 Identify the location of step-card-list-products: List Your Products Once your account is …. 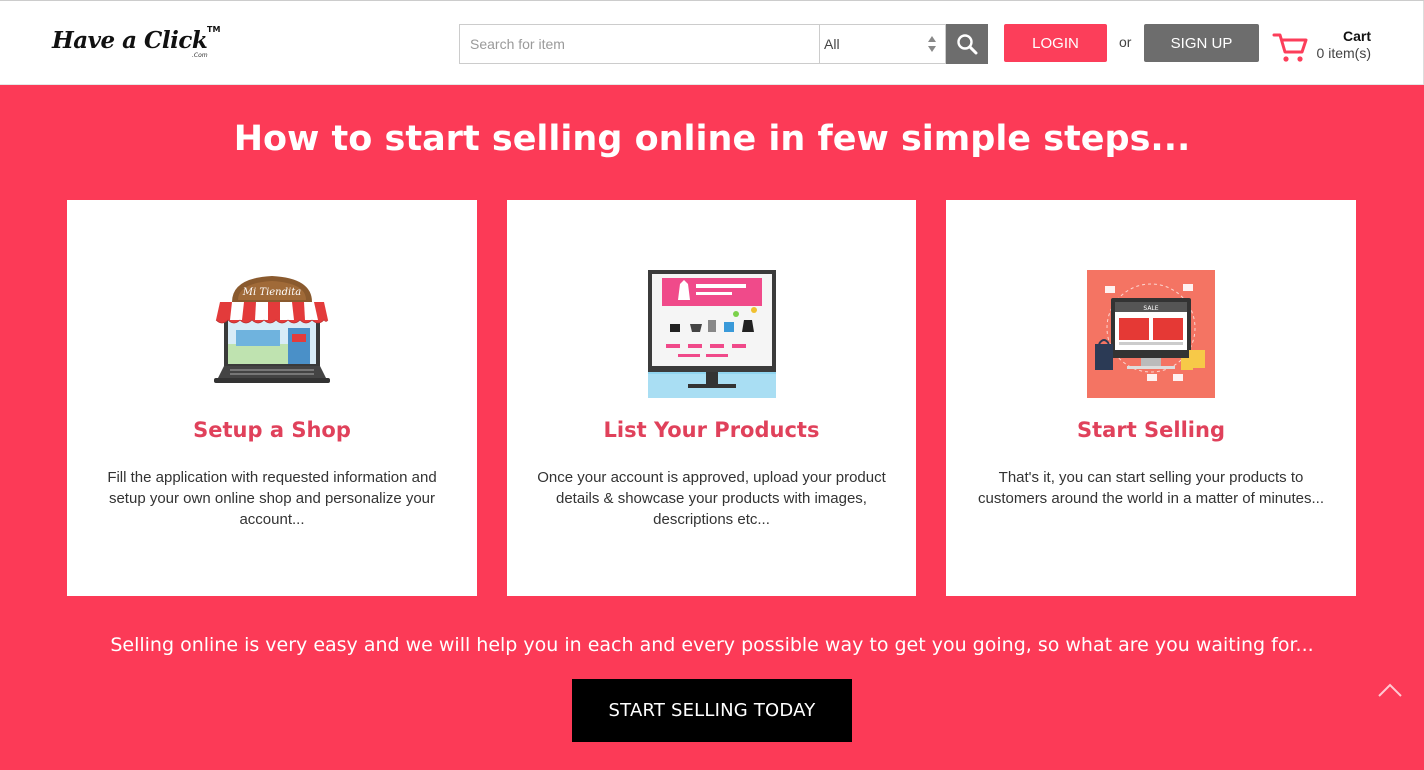
(711, 398).